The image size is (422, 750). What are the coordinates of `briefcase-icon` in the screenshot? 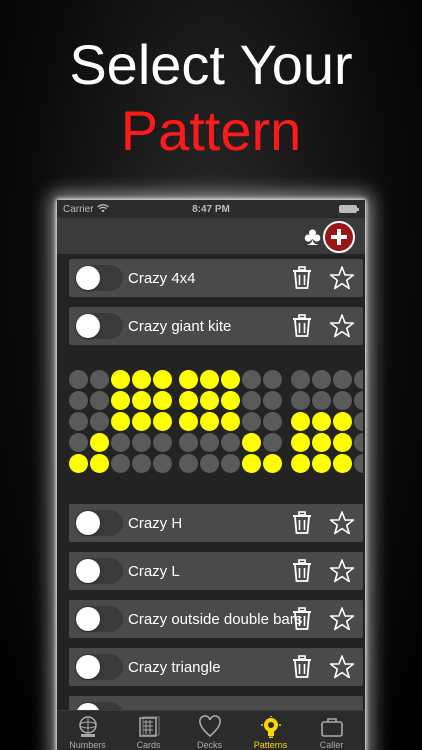 It's located at (331, 727).